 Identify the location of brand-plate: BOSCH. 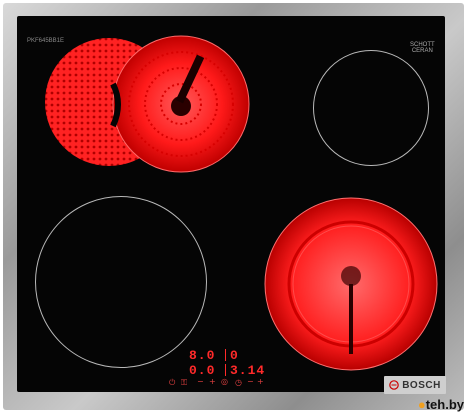
(415, 385).